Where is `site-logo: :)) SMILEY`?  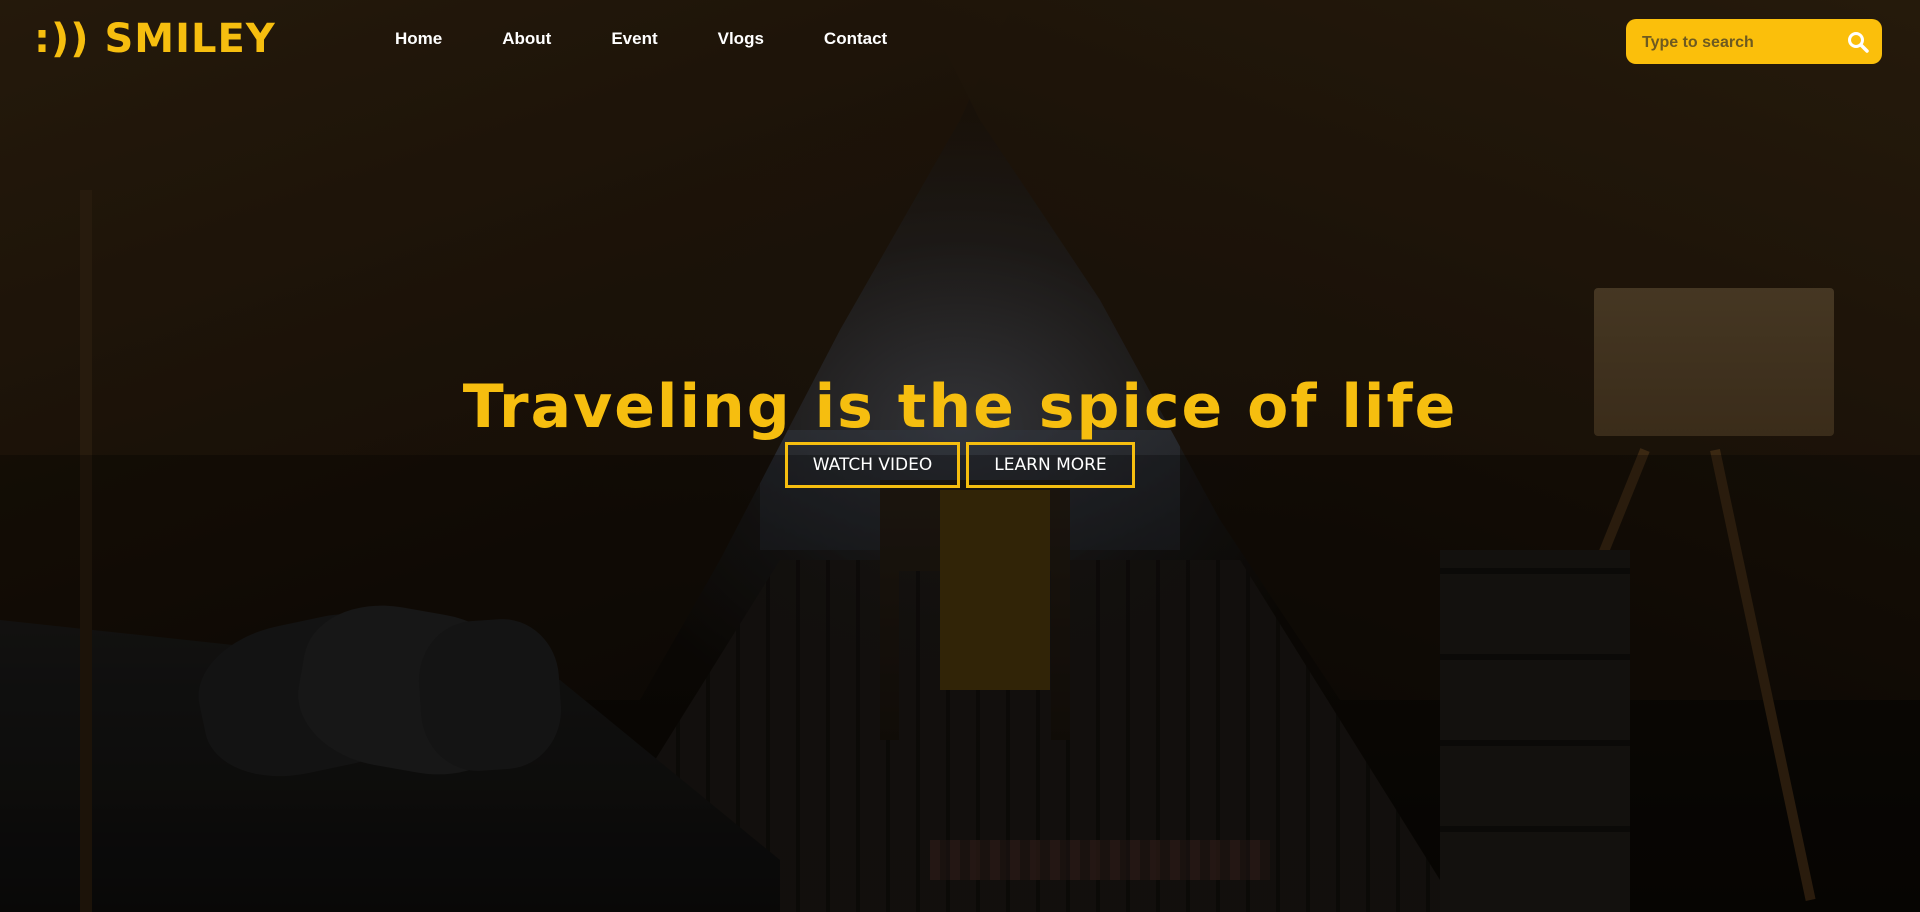 site-logo: :)) SMILEY is located at coordinates (155, 39).